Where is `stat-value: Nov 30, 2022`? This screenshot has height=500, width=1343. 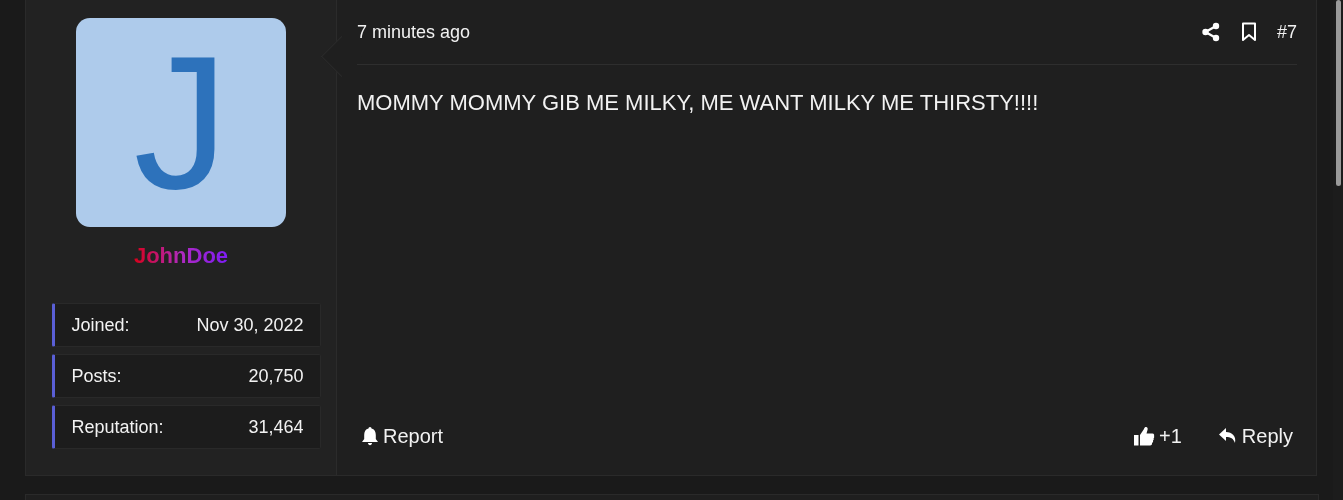 stat-value: Nov 30, 2022 is located at coordinates (250, 325).